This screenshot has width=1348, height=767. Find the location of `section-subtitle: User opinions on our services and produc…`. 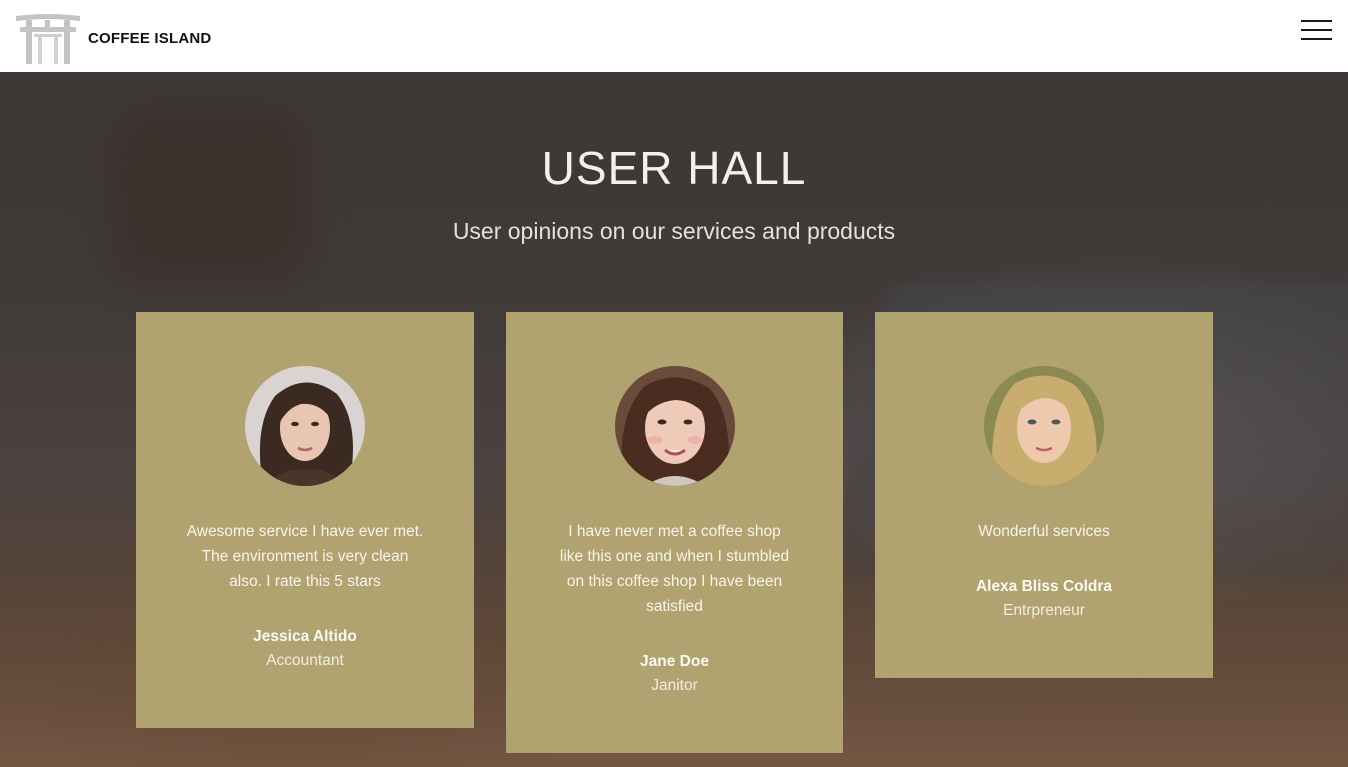

section-subtitle: User opinions on our services and produc… is located at coordinates (674, 231).